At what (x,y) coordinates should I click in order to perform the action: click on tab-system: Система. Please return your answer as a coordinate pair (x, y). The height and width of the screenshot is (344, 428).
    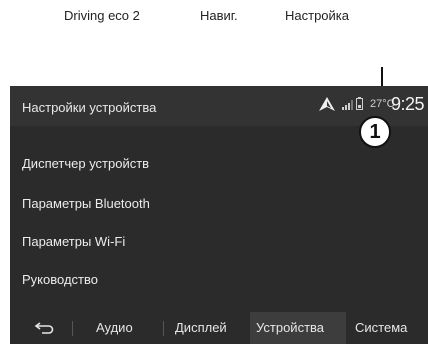
    Looking at the image, I should click on (381, 327).